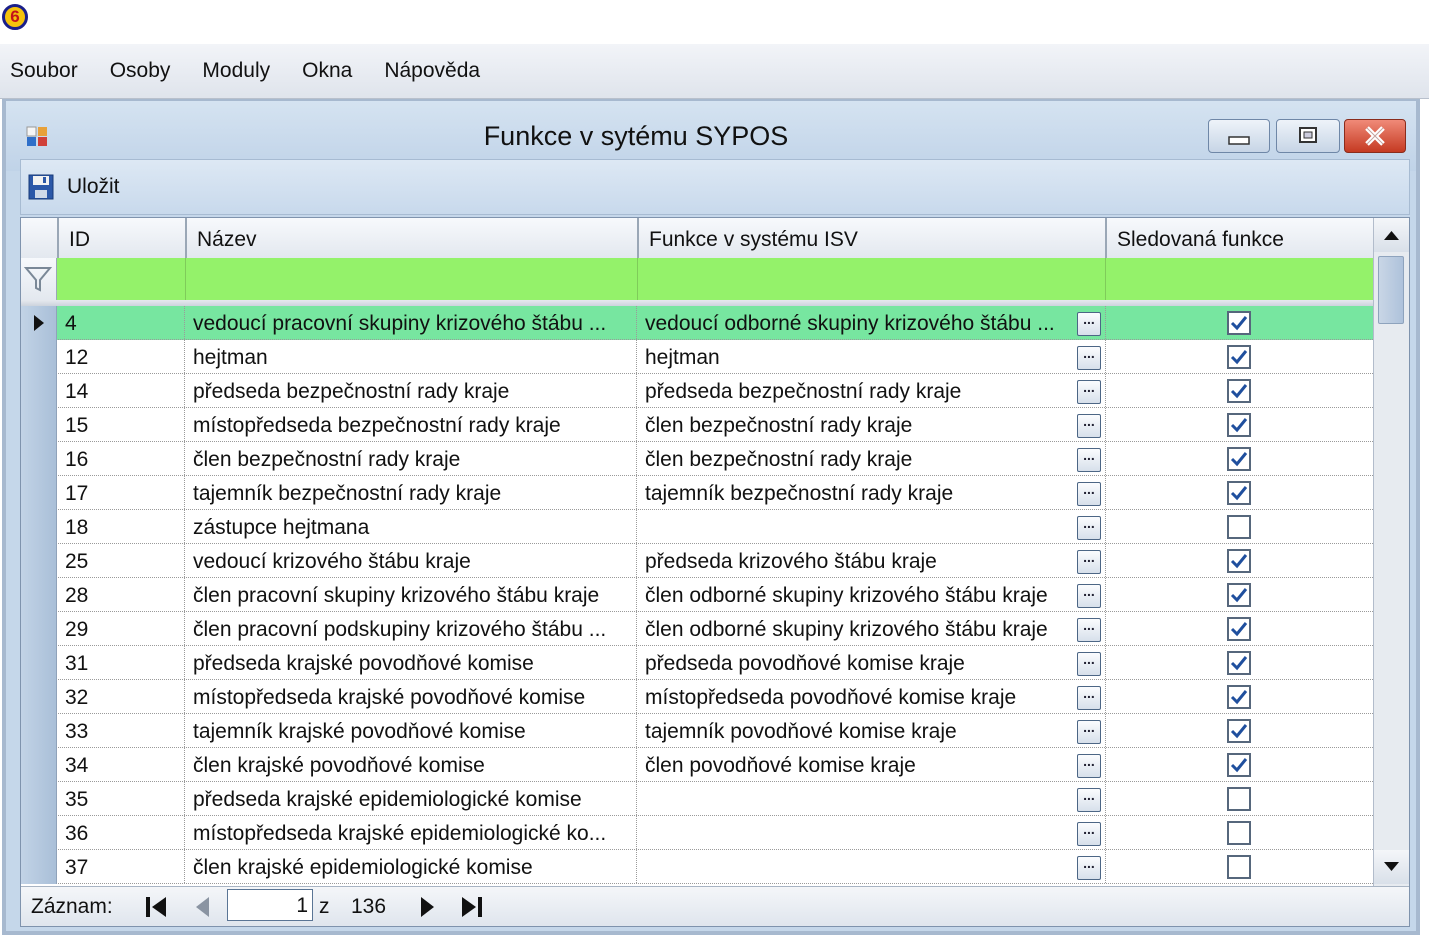  What do you see at coordinates (411, 390) in the screenshot?
I see `cell-name: předseda bezpečnostní rady kraje` at bounding box center [411, 390].